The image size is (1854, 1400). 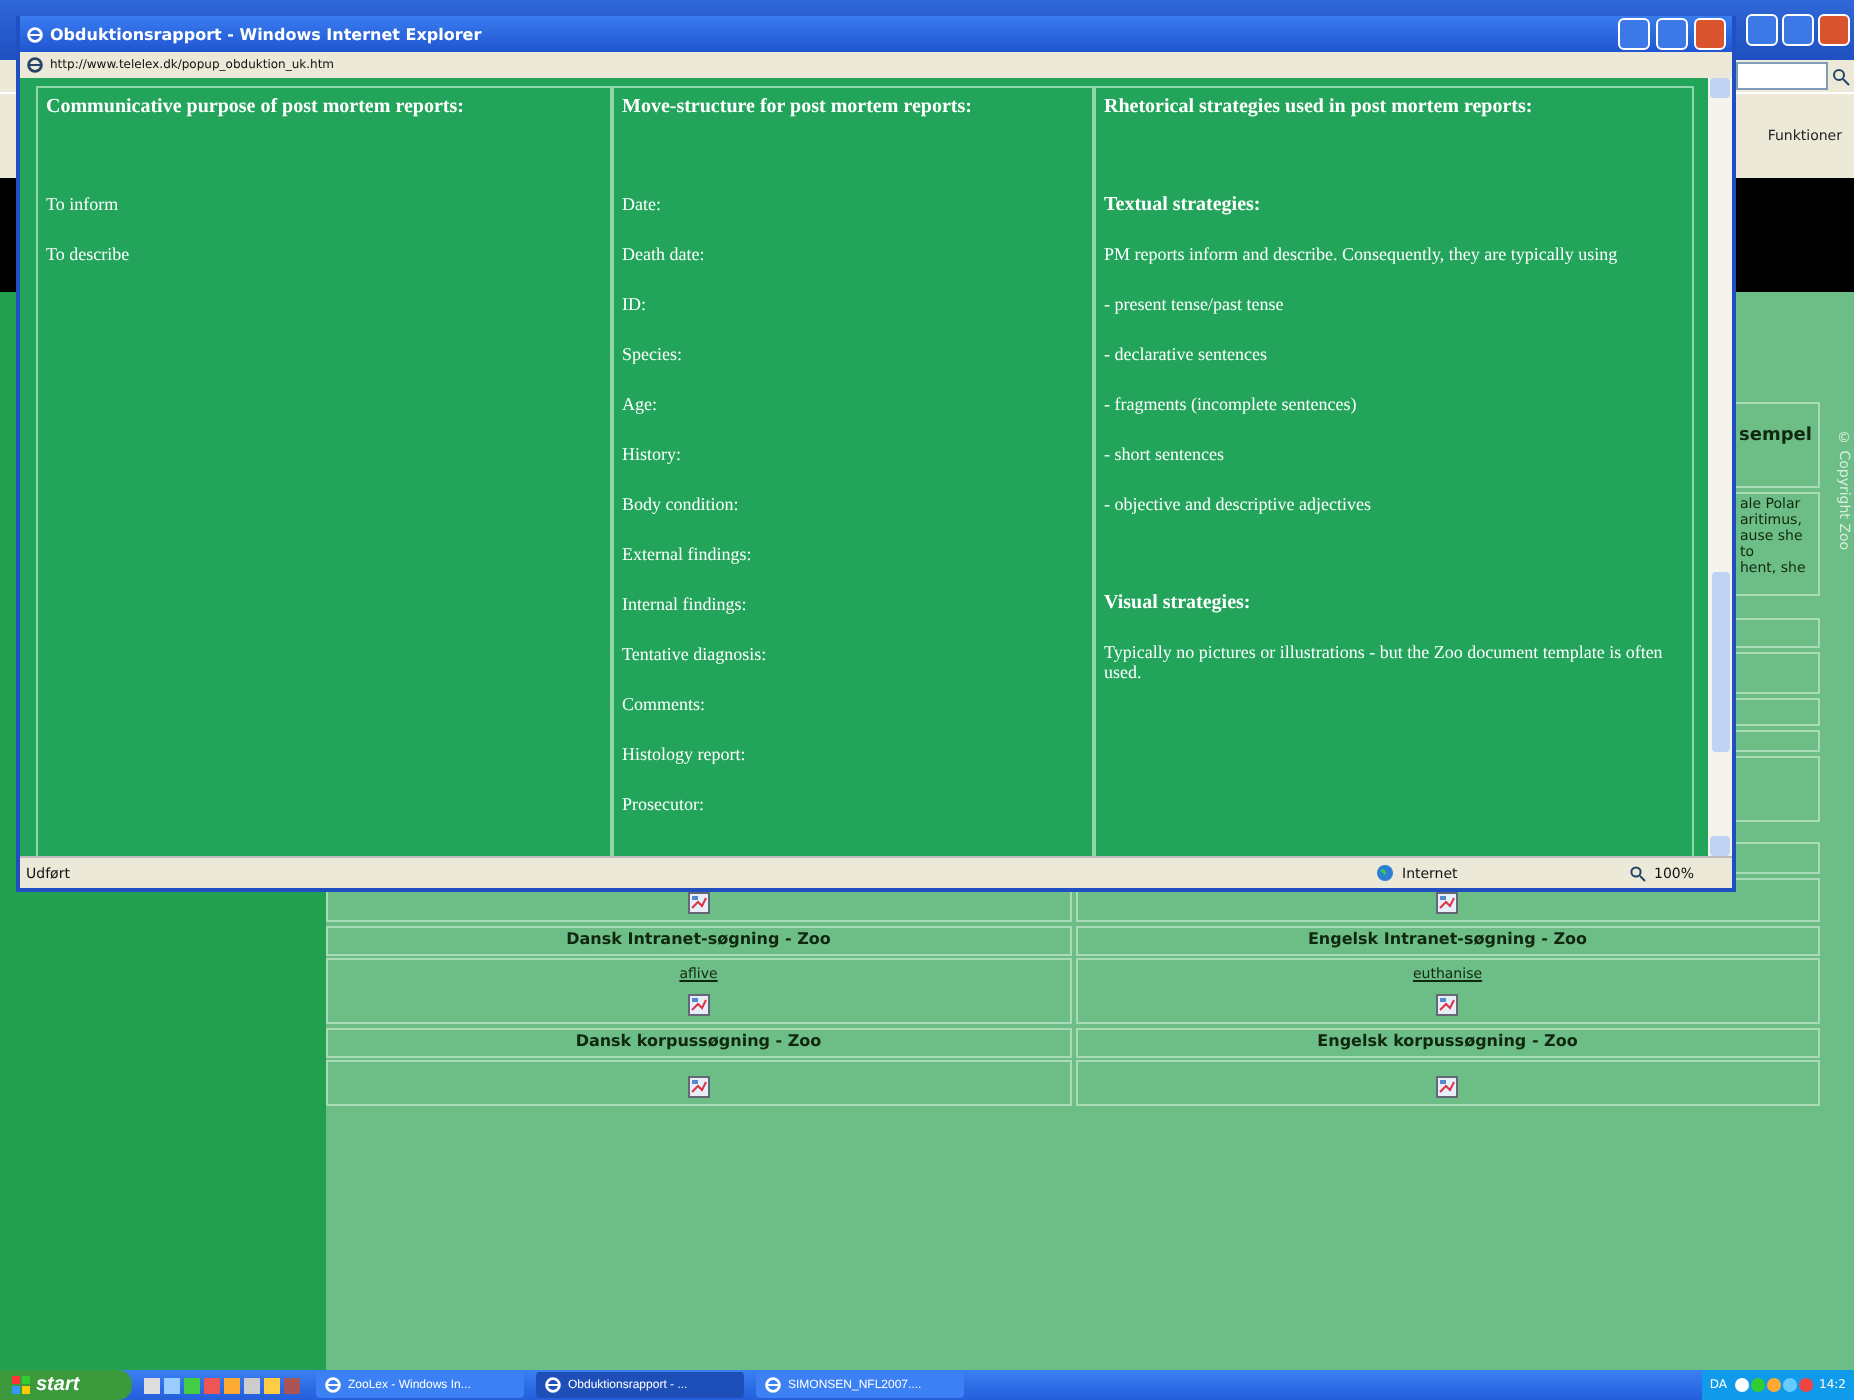 What do you see at coordinates (635, 306) in the screenshot?
I see `body-text: ID:` at bounding box center [635, 306].